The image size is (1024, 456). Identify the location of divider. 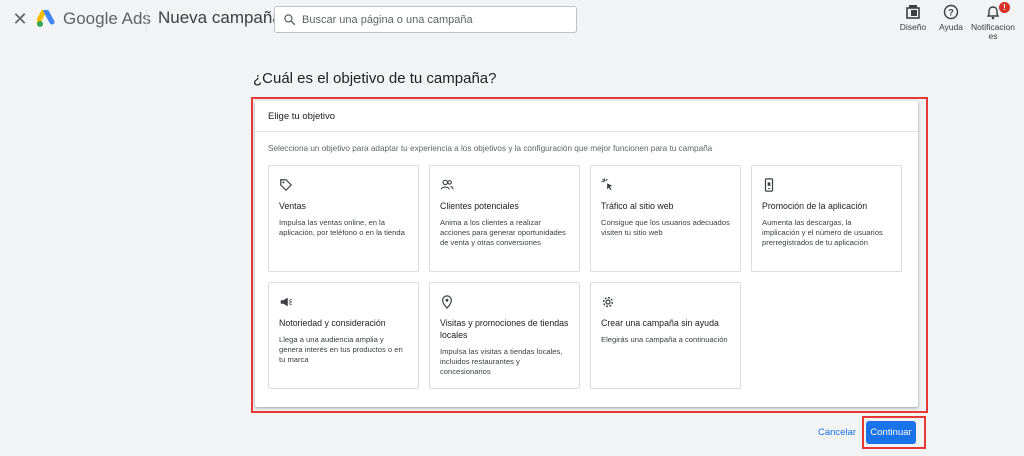
(146, 20).